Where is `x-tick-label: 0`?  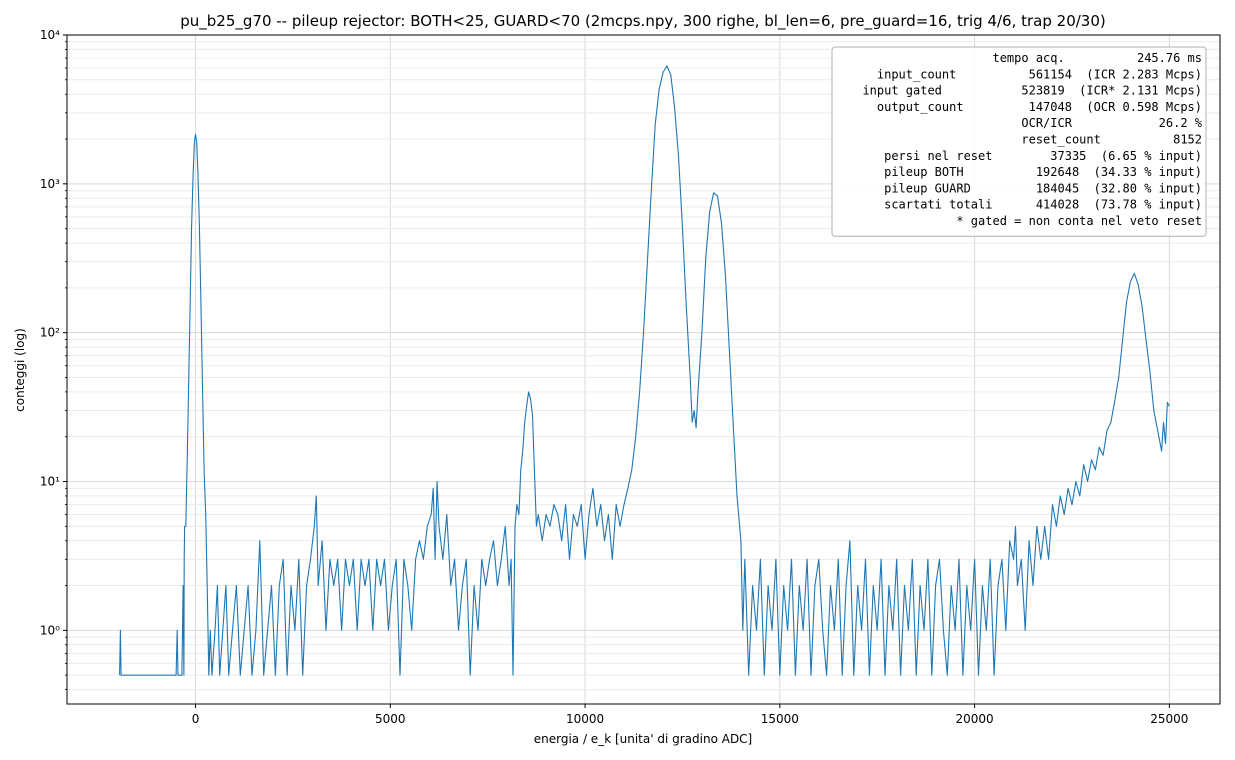 x-tick-label: 0 is located at coordinates (196, 719).